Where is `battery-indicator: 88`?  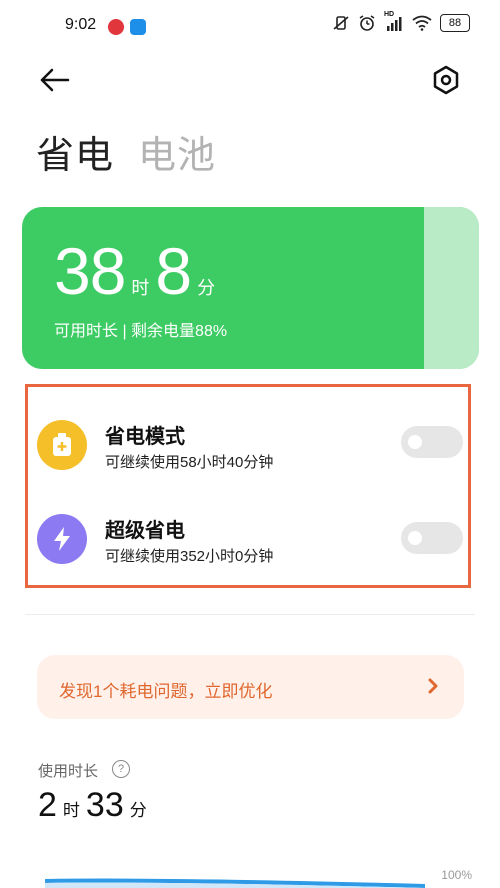 battery-indicator: 88 is located at coordinates (455, 23).